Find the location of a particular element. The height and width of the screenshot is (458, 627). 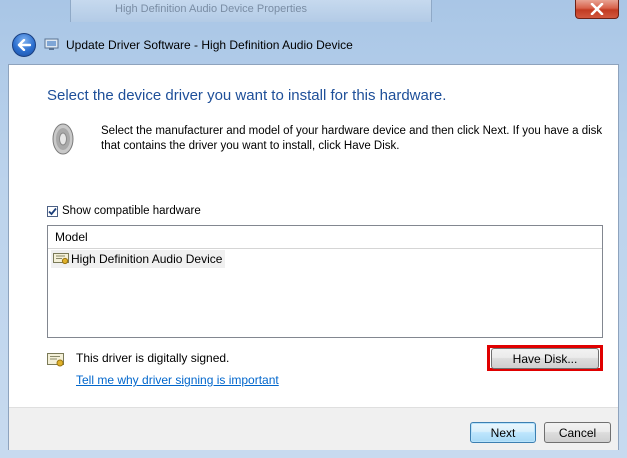

driver-wizard-icon is located at coordinates (51, 44).